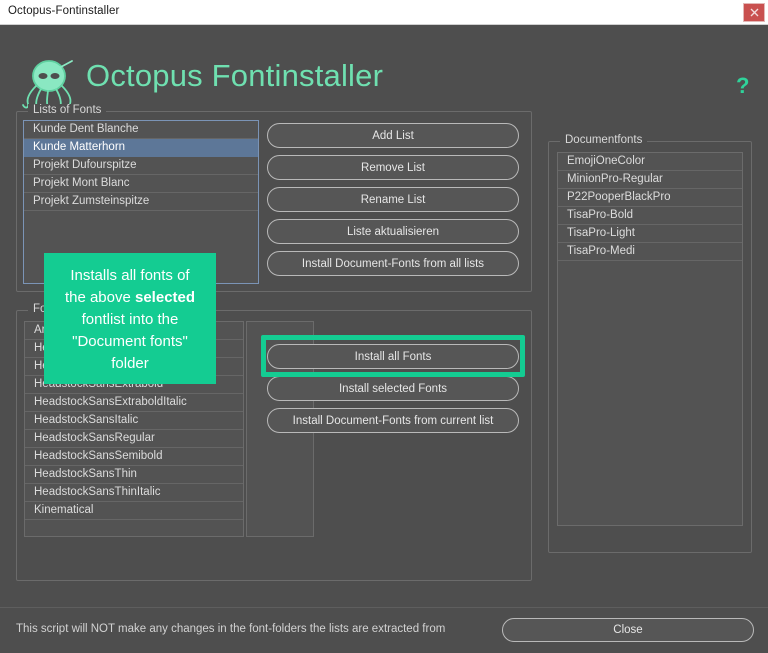 The width and height of the screenshot is (768, 653). What do you see at coordinates (650, 252) in the screenshot?
I see `list-item: TisaPro-Medi` at bounding box center [650, 252].